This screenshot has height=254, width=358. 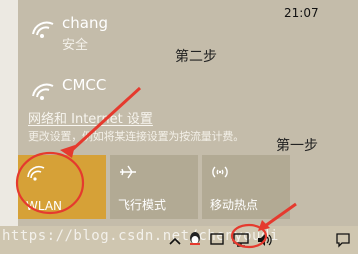 I want to click on step2-label: 第二步, so click(x=196, y=57).